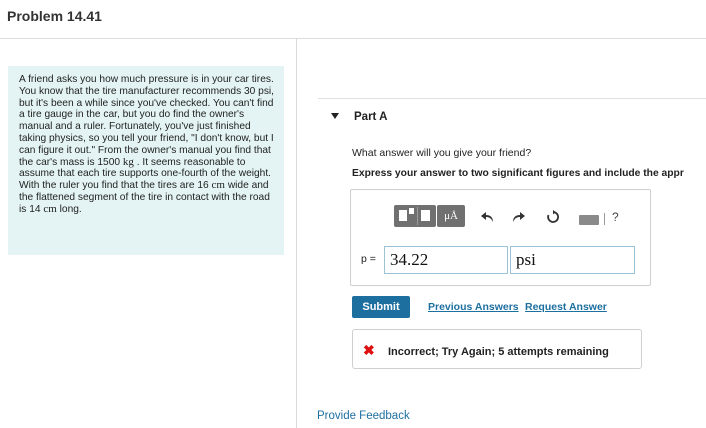  I want to click on templates-button, so click(415, 216).